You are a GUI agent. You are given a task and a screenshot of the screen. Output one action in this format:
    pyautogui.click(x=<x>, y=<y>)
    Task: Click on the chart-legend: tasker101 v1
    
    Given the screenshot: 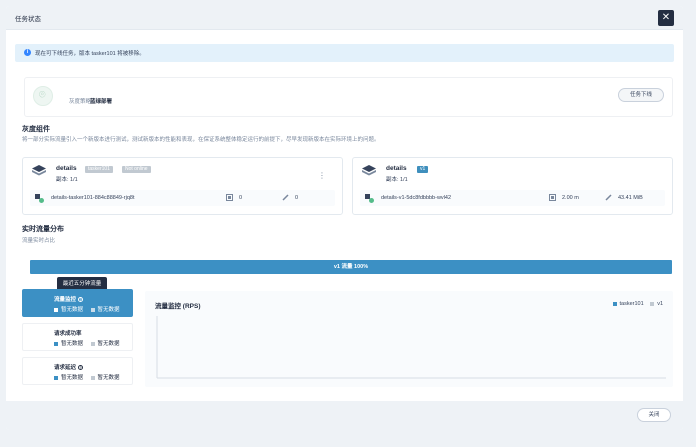 What is the action you would take?
    pyautogui.click(x=637, y=304)
    